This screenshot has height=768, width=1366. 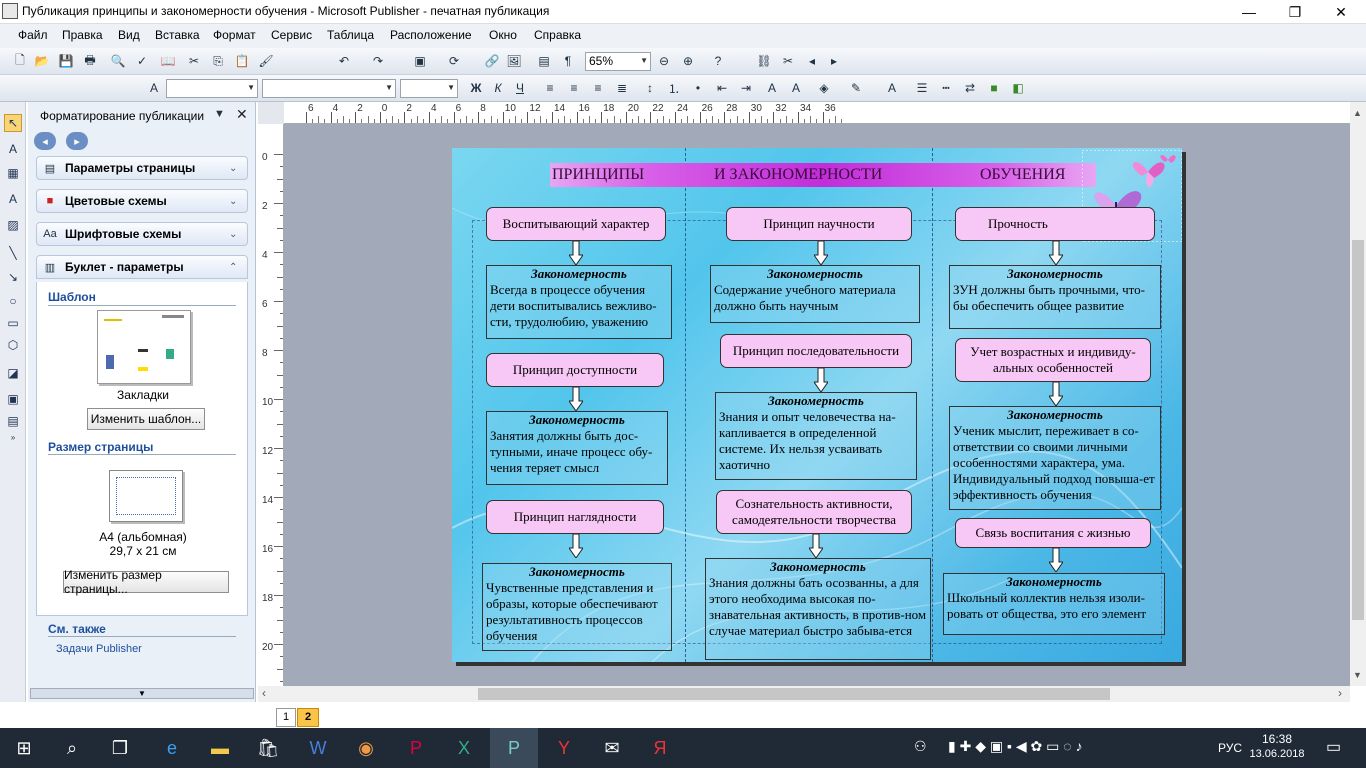 I want to click on pilcrow-icon: ¶, so click(x=568, y=61).